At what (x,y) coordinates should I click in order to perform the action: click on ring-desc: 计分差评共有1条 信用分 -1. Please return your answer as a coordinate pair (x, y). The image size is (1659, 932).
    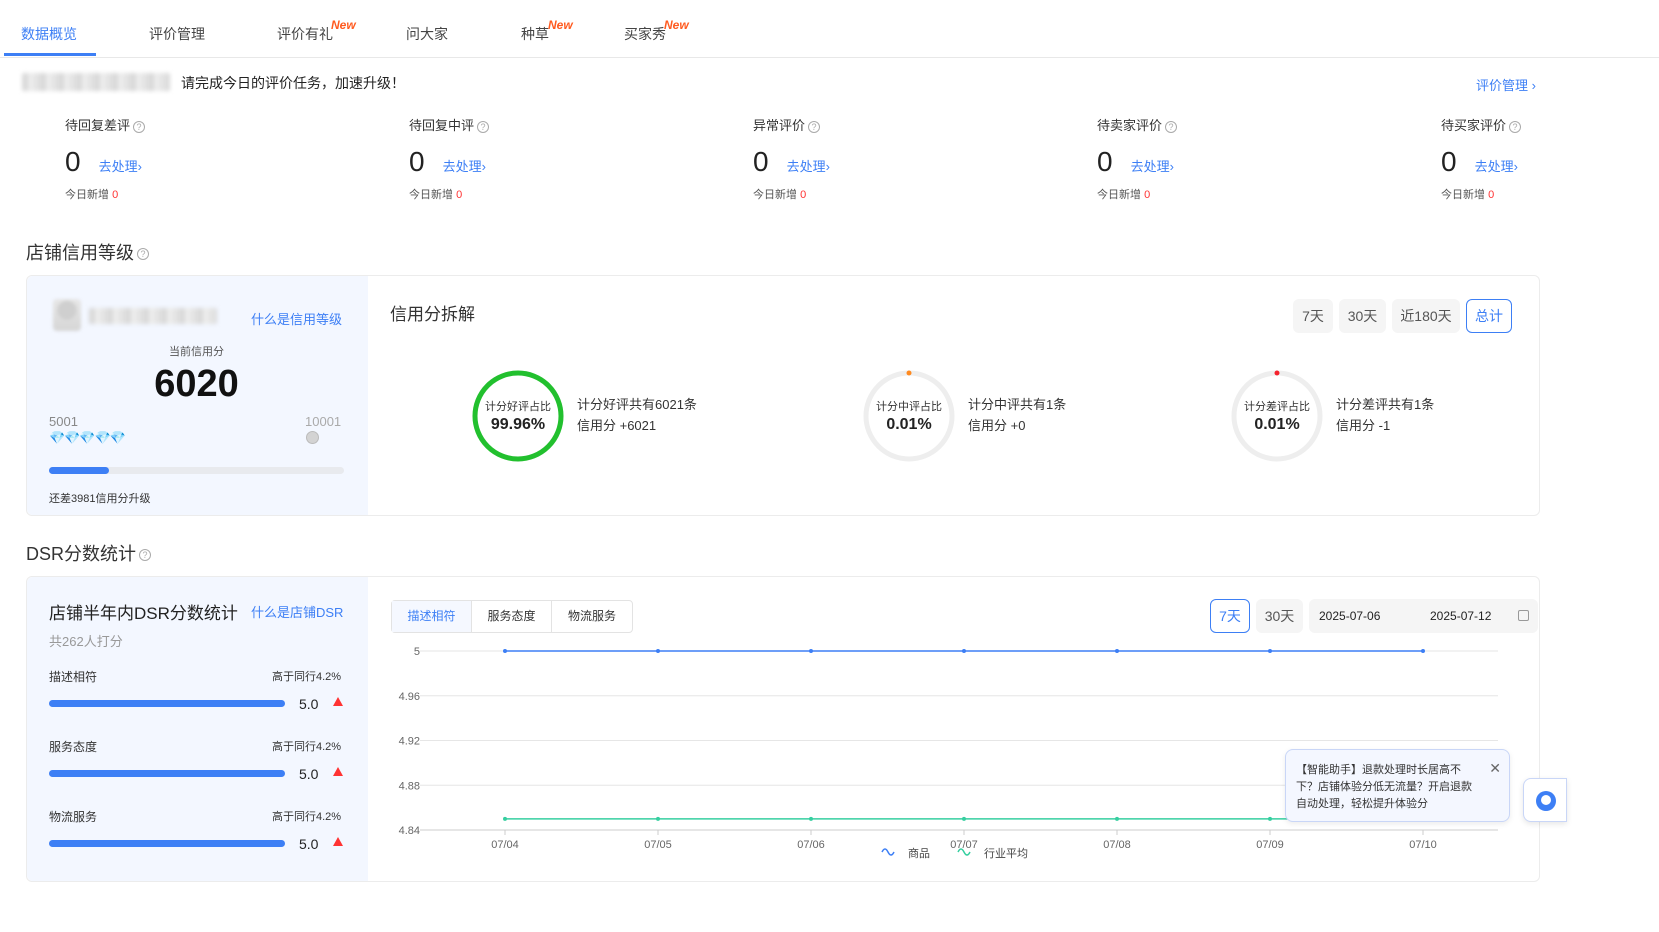
    Looking at the image, I should click on (1385, 415).